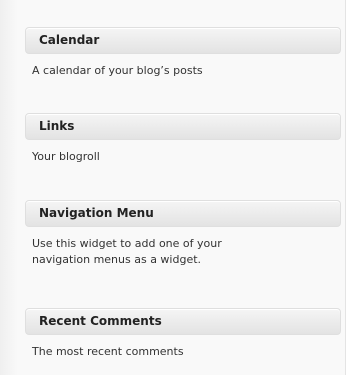 Image resolution: width=346 pixels, height=375 pixels. What do you see at coordinates (117, 70) in the screenshot?
I see `widget-description: A calendar of your blog’s posts` at bounding box center [117, 70].